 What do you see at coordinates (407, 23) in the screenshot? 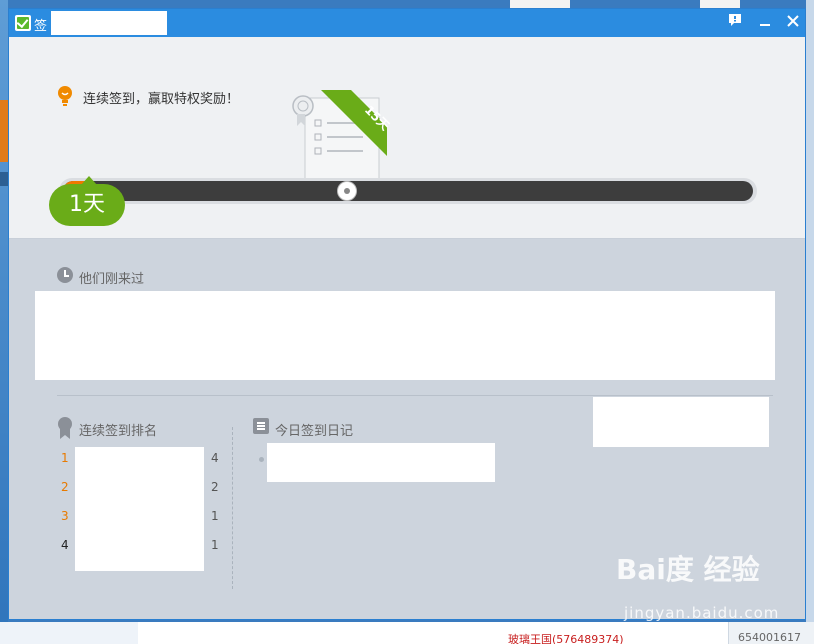
I see `title-bar: 签` at bounding box center [407, 23].